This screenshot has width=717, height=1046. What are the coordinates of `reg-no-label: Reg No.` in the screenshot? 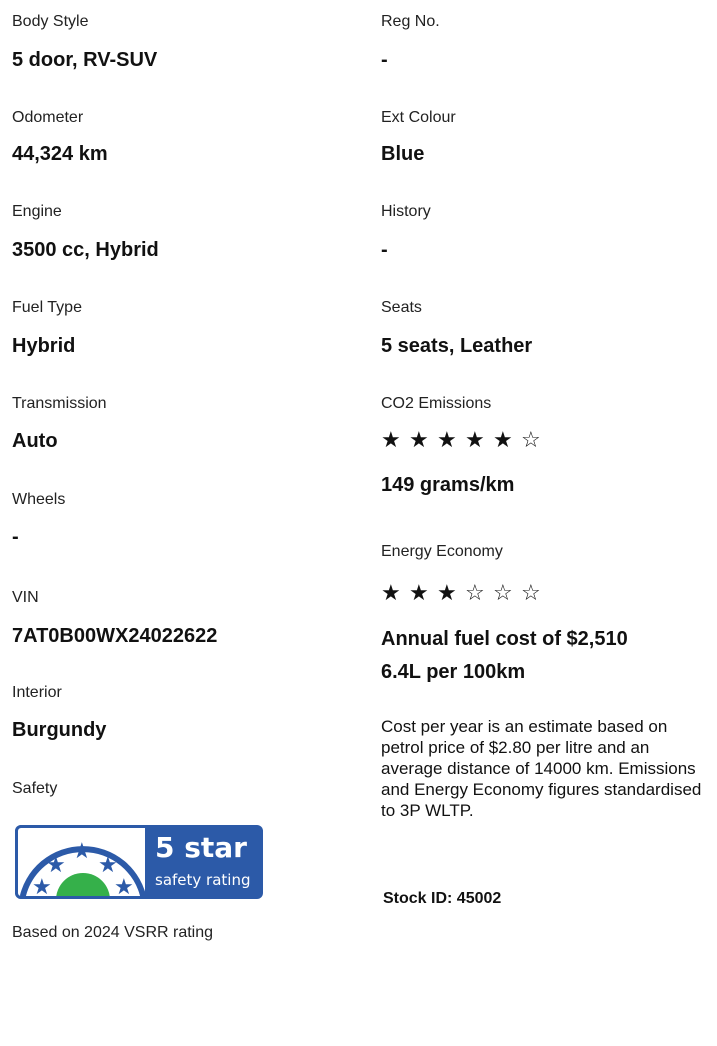 It's located at (410, 21).